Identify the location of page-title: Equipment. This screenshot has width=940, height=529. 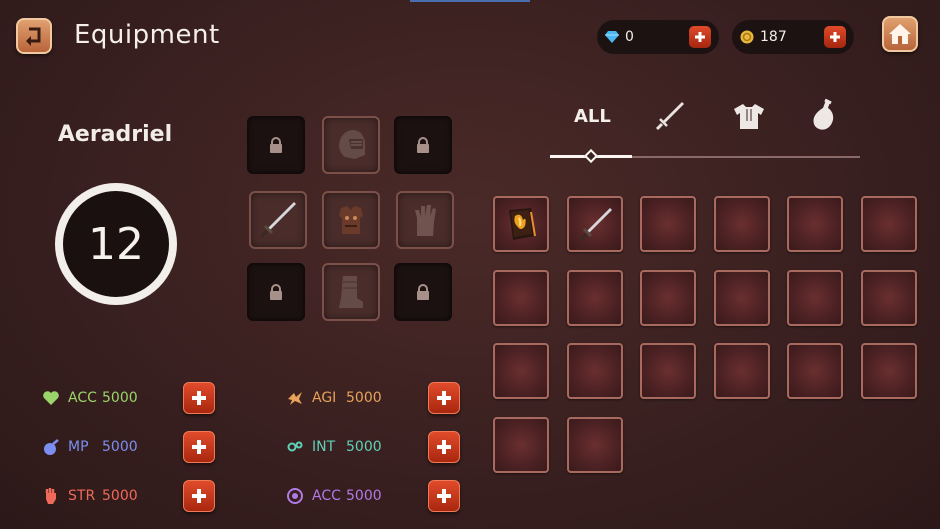
(147, 35).